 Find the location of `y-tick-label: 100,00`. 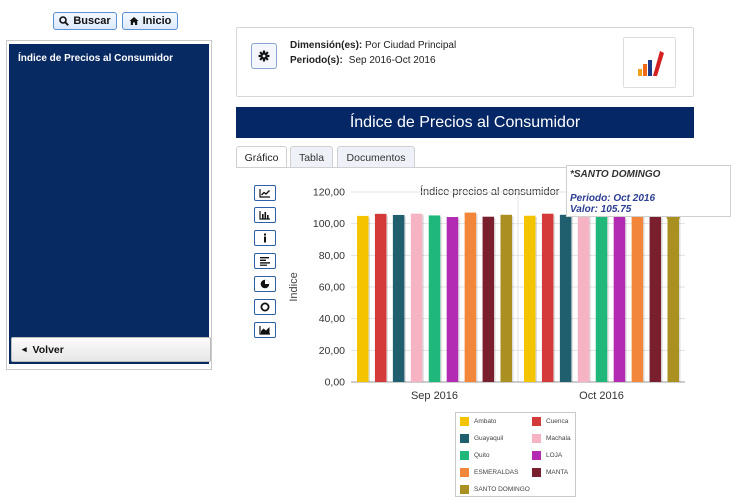

y-tick-label: 100,00 is located at coordinates (329, 224).